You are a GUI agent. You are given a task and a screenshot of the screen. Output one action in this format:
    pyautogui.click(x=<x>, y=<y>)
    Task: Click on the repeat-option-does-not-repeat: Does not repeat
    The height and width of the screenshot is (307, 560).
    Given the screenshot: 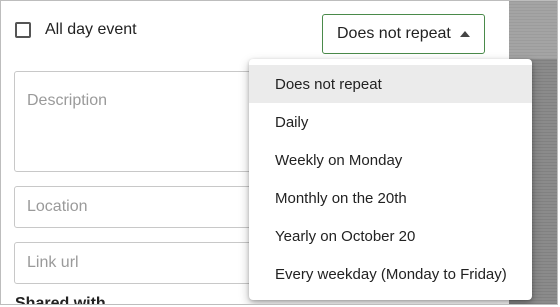 What is the action you would take?
    pyautogui.click(x=390, y=84)
    